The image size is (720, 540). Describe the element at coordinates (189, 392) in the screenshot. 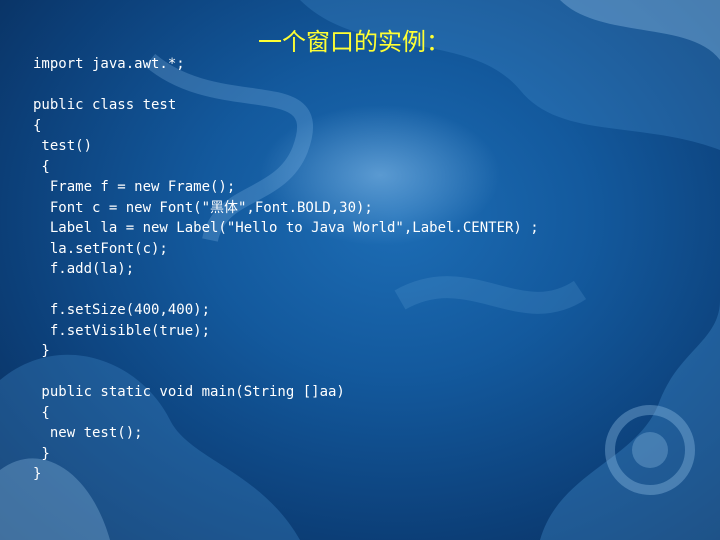

I see `code-line: public static void main(String []aa)` at that location.